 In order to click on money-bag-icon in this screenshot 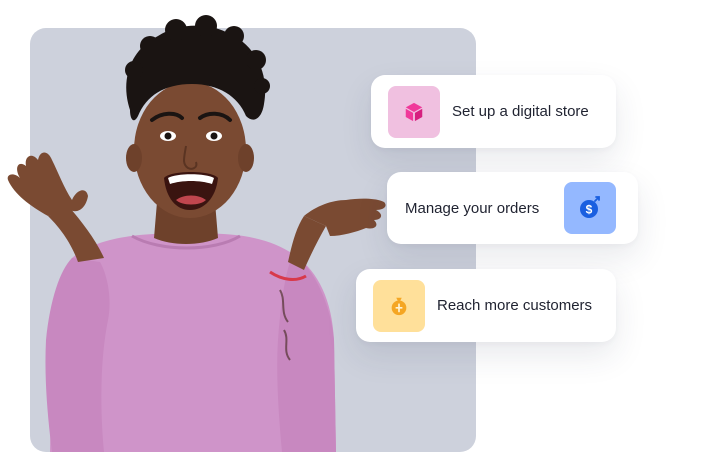, I will do `click(399, 306)`.